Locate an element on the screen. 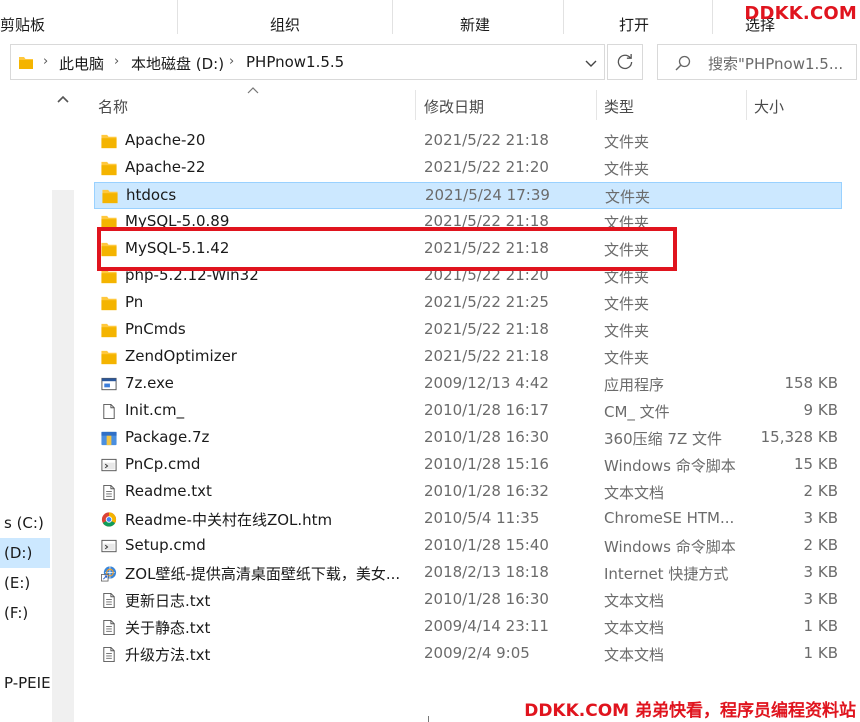 This screenshot has height=722, width=860. file-row: Setup.cmd 2010/1/28 15:40 Windows 命令脚本 2 KB is located at coordinates (468, 546).